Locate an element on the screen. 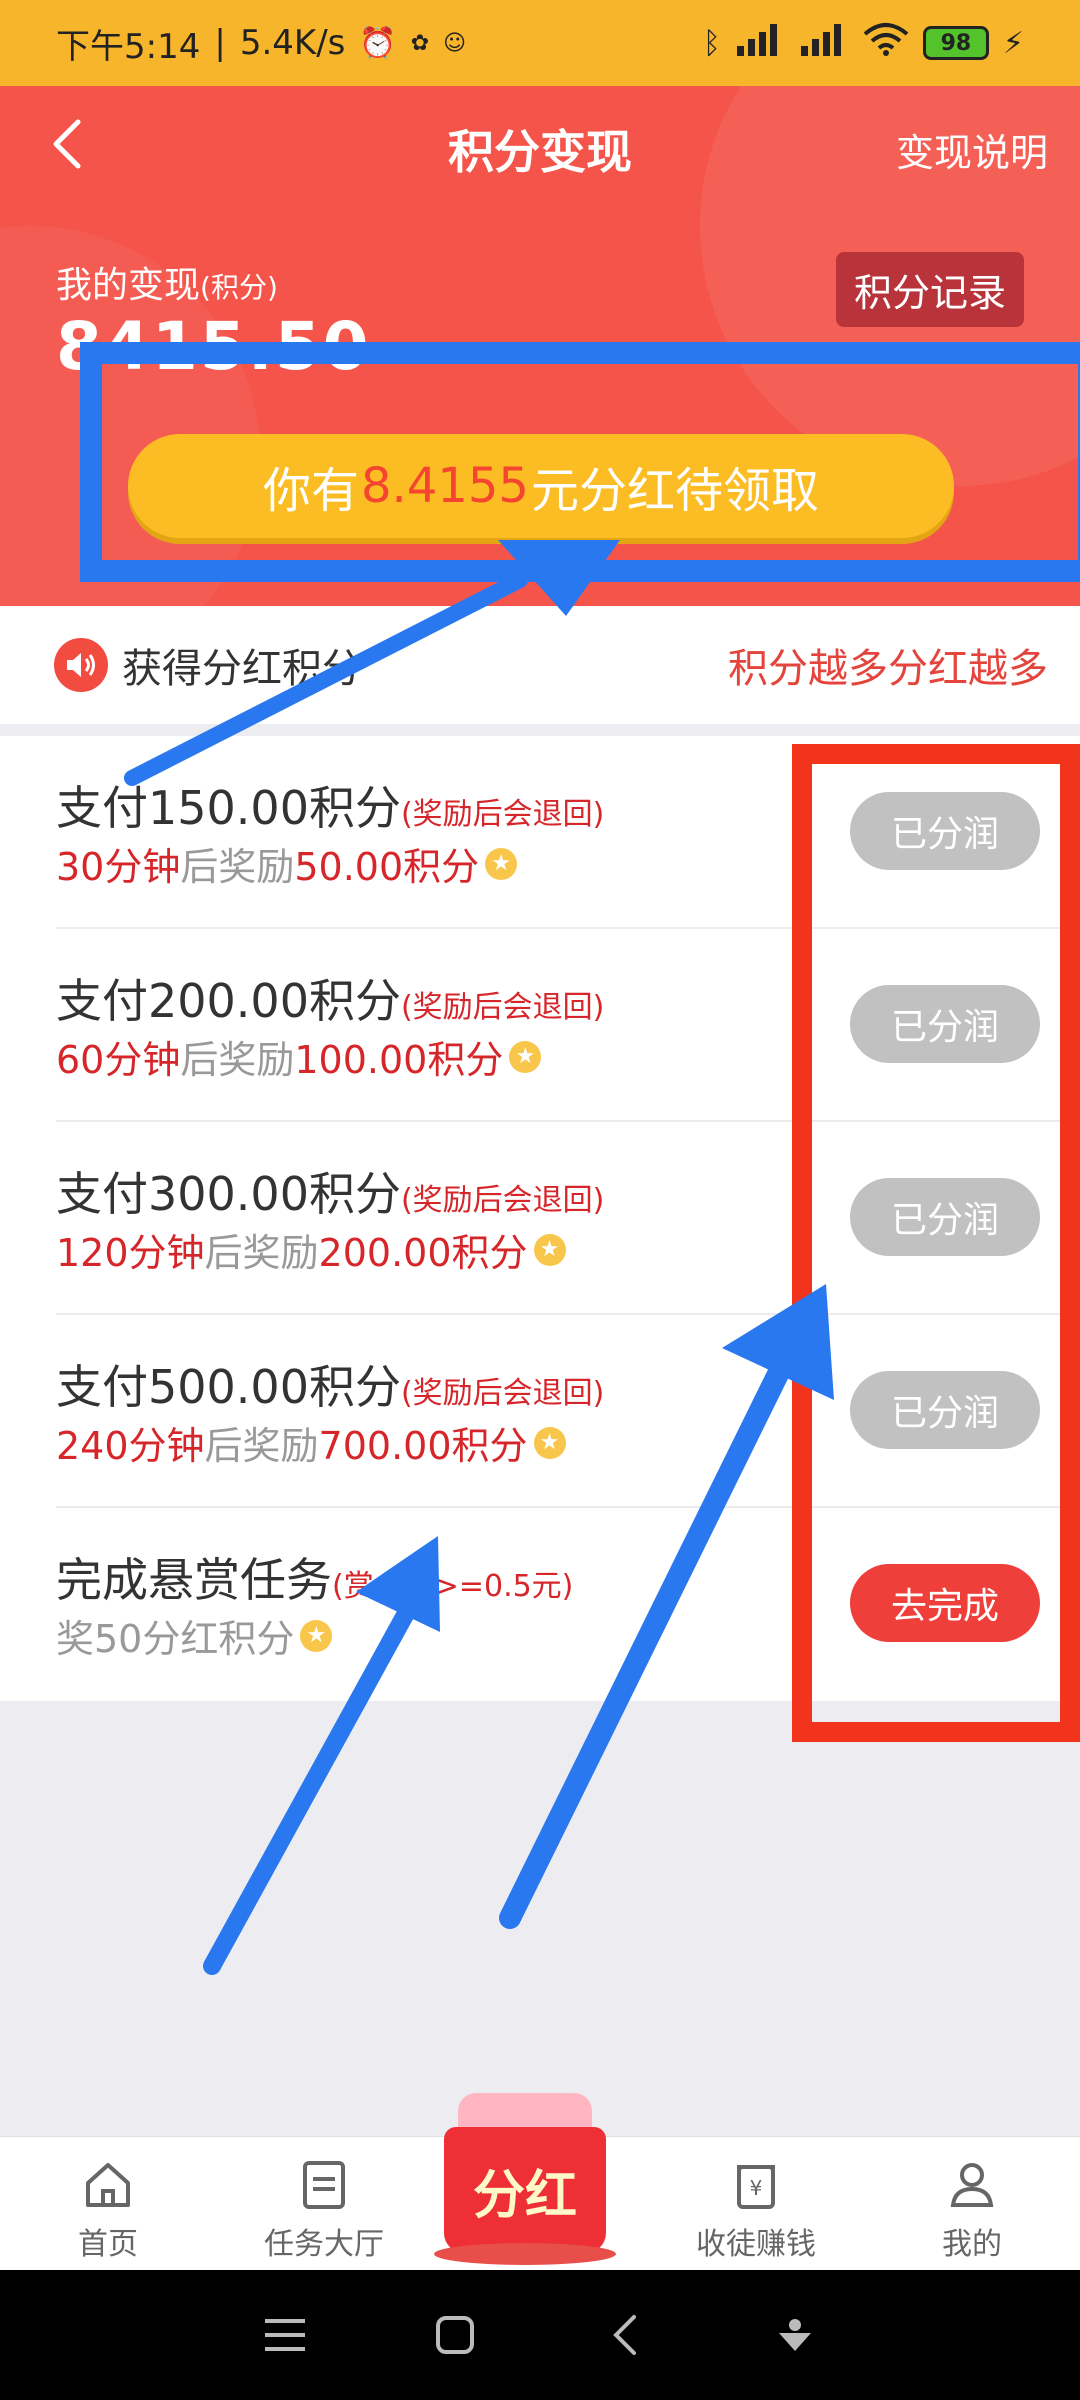 The height and width of the screenshot is (2400, 1080). task-reward: 200.00积分 is located at coordinates (423, 1253).